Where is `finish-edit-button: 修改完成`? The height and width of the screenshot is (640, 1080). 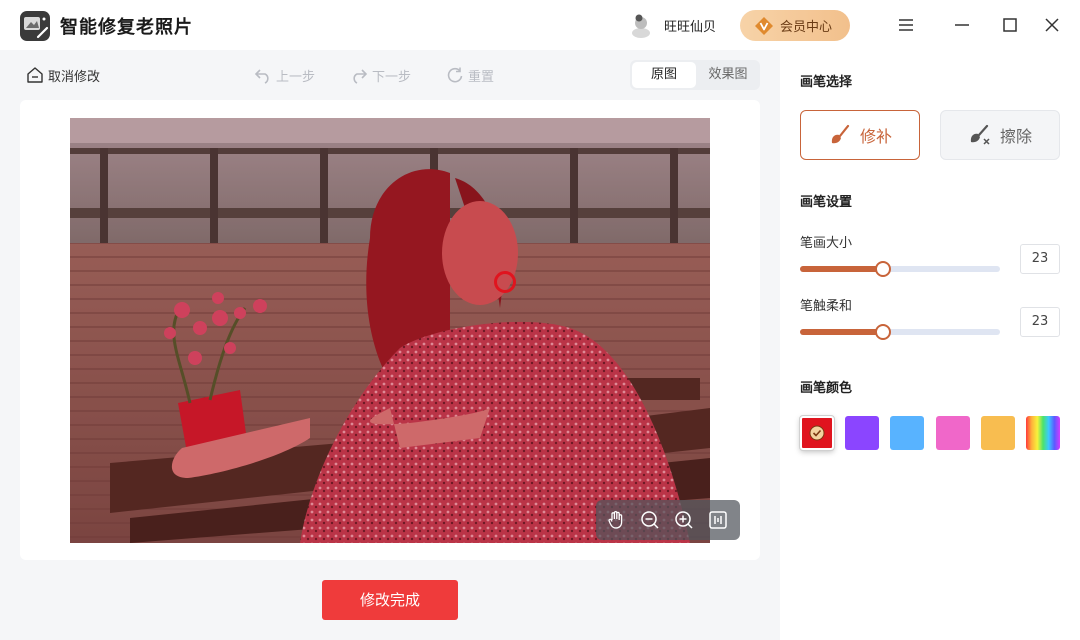
finish-edit-button: 修改完成 is located at coordinates (390, 600).